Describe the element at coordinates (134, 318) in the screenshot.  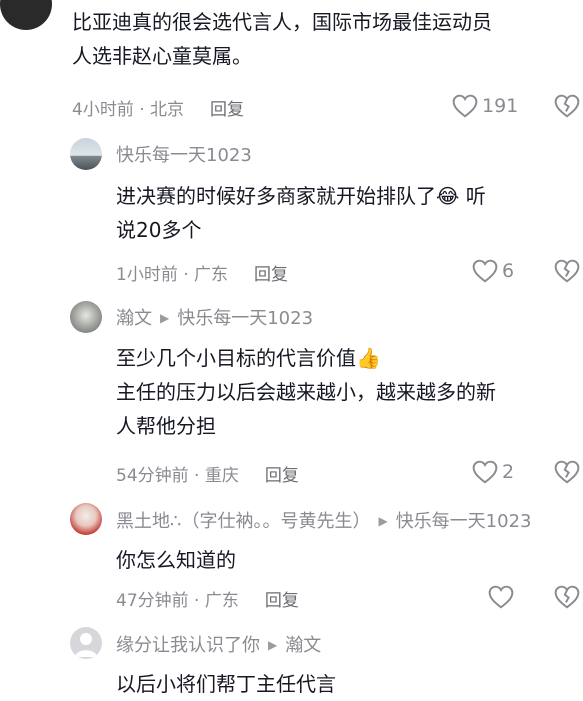
I see `comment-username-text: 瀚文` at that location.